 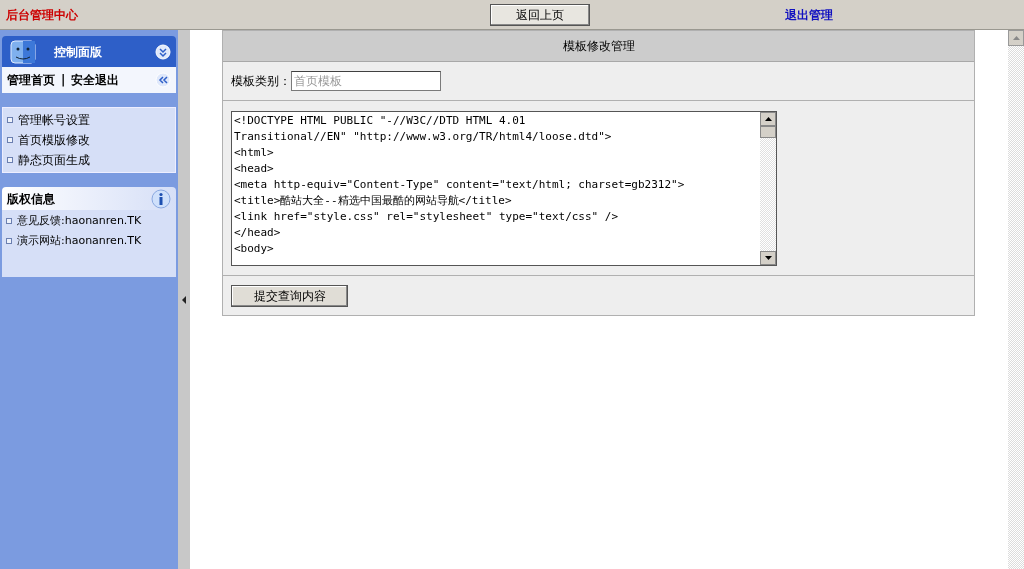 I want to click on category-field: 首页模板, so click(x=366, y=81).